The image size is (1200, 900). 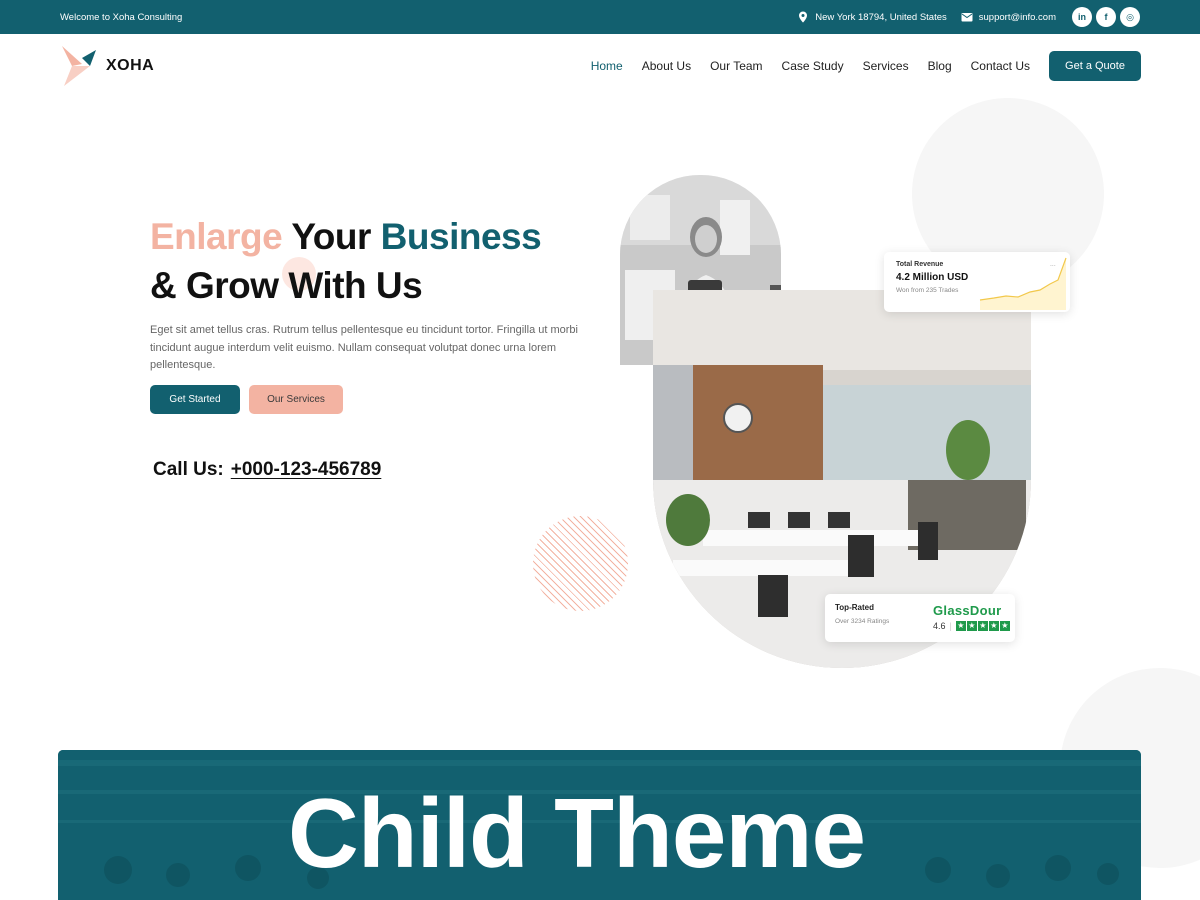 What do you see at coordinates (79, 66) in the screenshot?
I see `logo-mark-icon` at bounding box center [79, 66].